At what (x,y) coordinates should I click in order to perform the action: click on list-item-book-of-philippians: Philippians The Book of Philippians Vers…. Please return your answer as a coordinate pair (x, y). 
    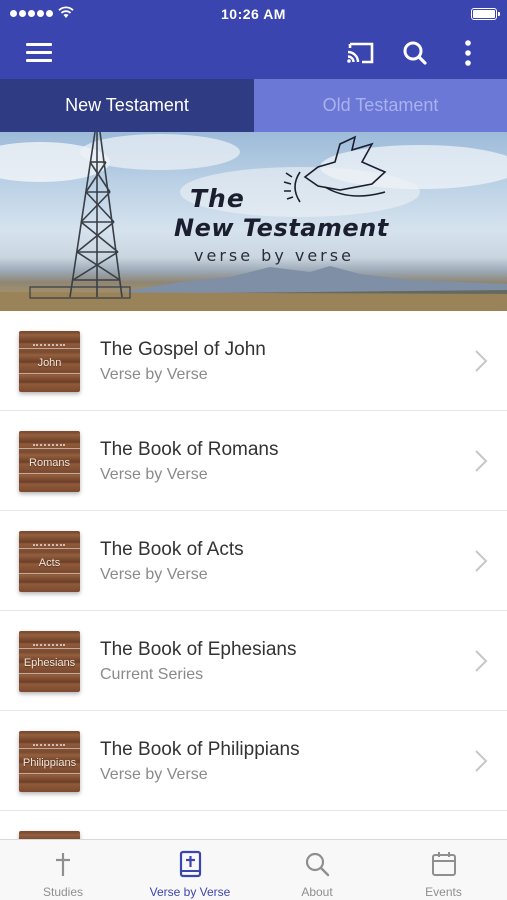
    Looking at the image, I should click on (253, 761).